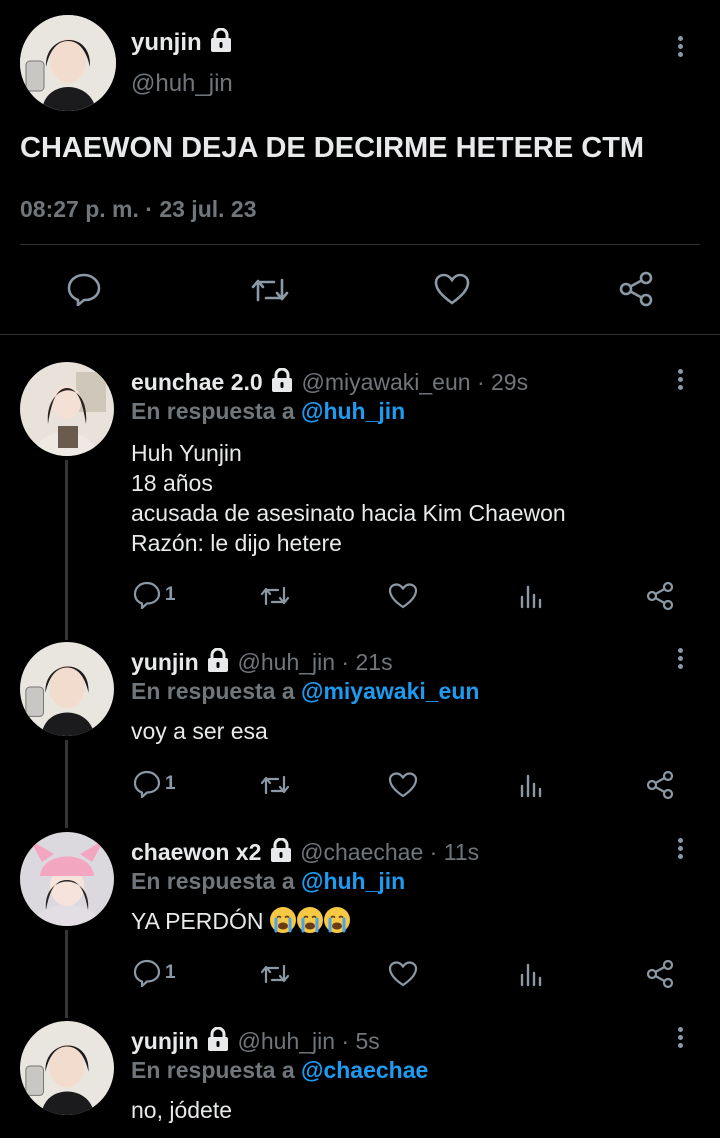  Describe the element at coordinates (332, 148) in the screenshot. I see `tweet-text: CHAEWON DEJA DE DECIRME HETERE CTM` at that location.